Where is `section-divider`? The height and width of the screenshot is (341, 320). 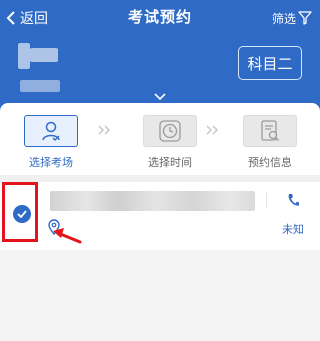
section-divider is located at coordinates (160, 178).